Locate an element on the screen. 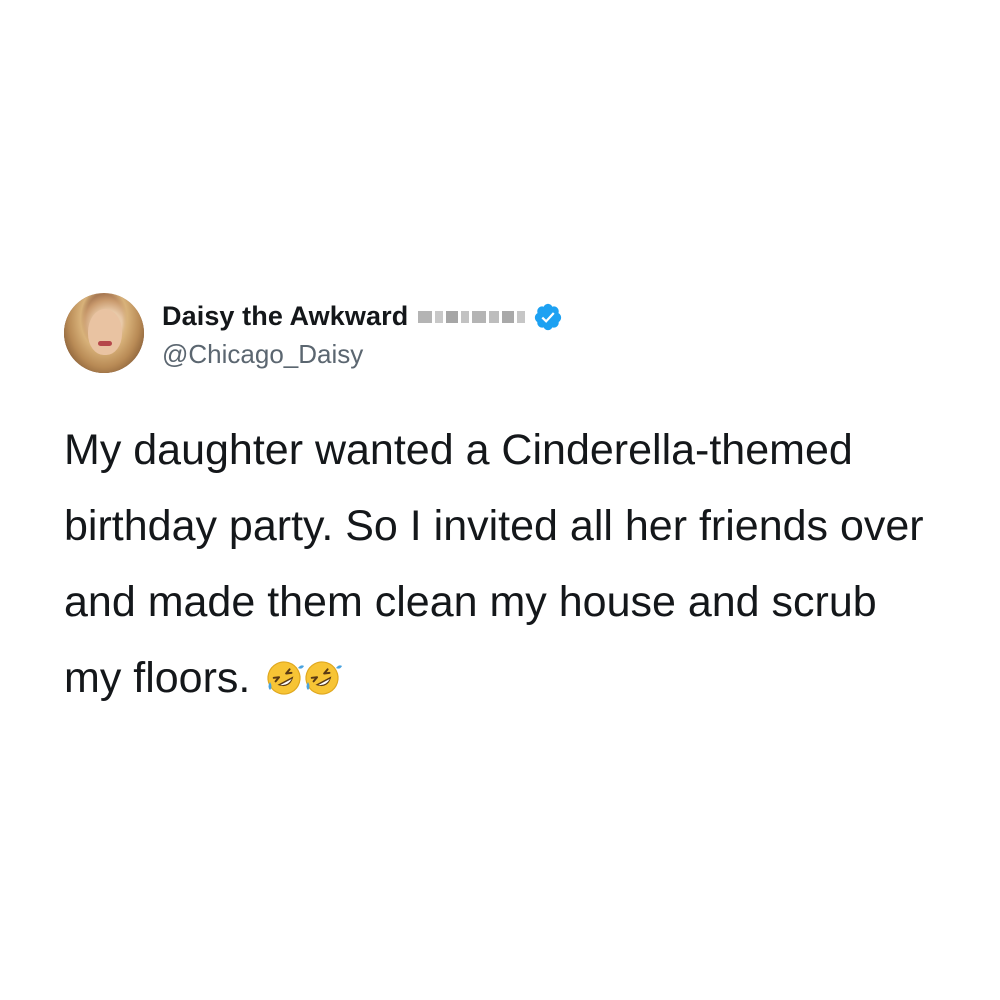 This screenshot has width=1000, height=1000. handle: @Chicago_Daisy is located at coordinates (362, 354).